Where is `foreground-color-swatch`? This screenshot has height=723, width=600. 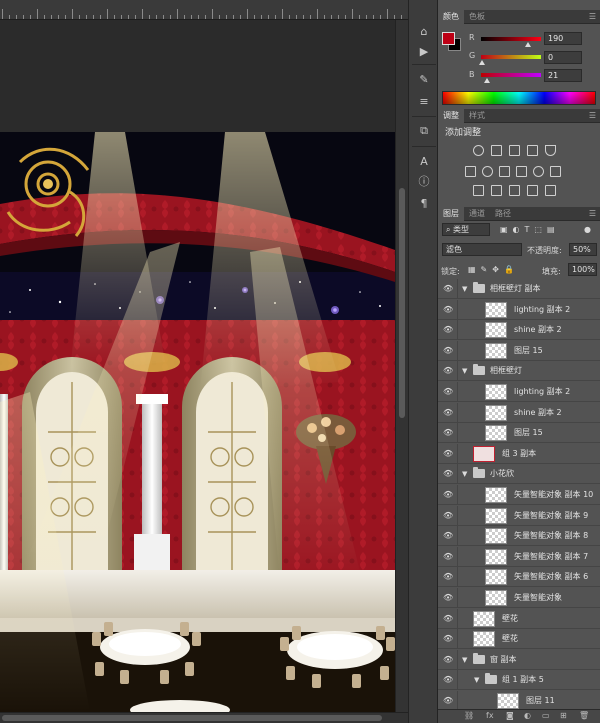 foreground-color-swatch is located at coordinates (448, 38).